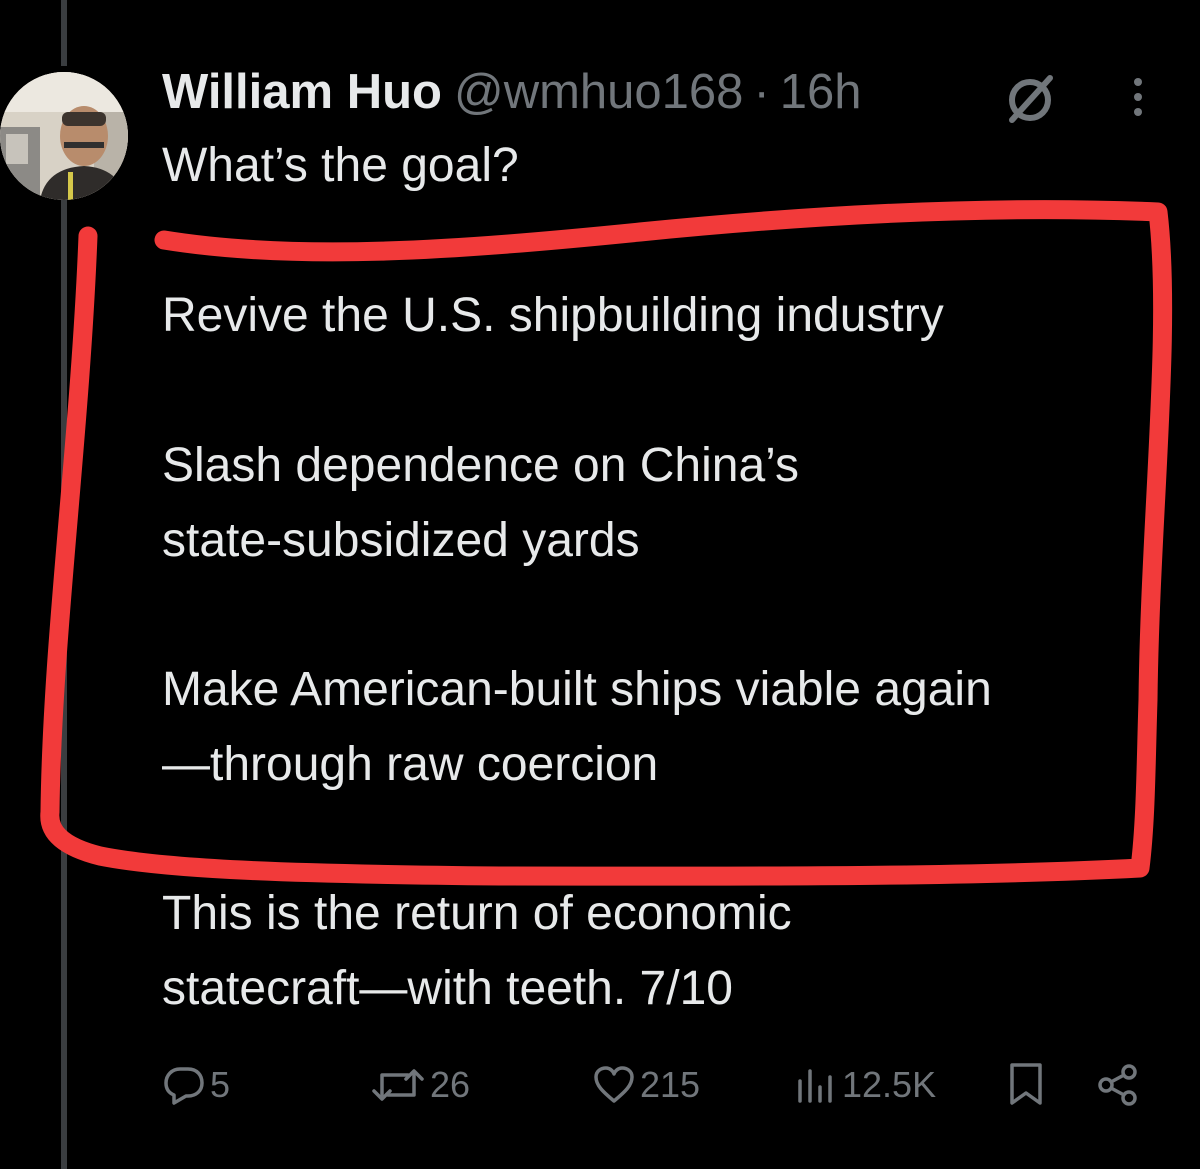 The width and height of the screenshot is (1200, 1169). I want to click on reply-icon, so click(184, 1085).